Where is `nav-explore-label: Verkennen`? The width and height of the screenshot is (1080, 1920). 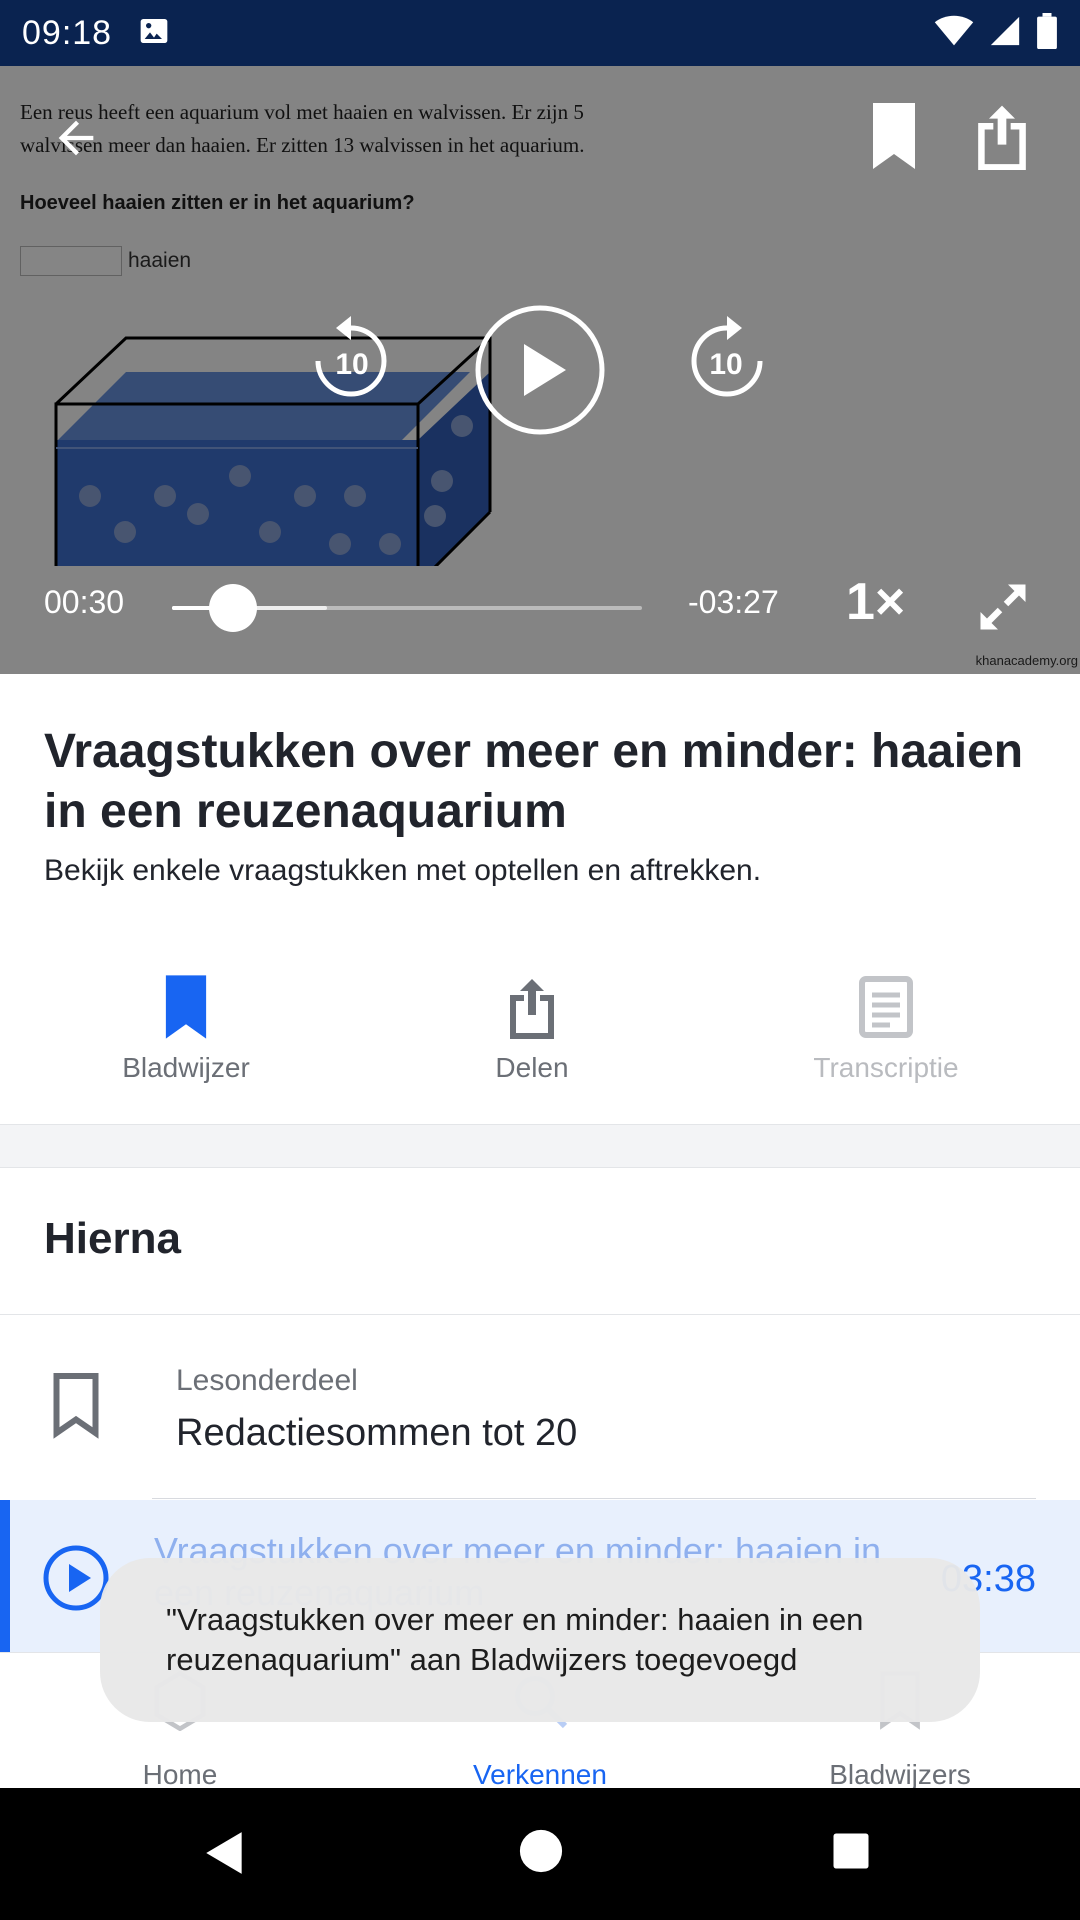
nav-explore-label: Verkennen is located at coordinates (540, 1774).